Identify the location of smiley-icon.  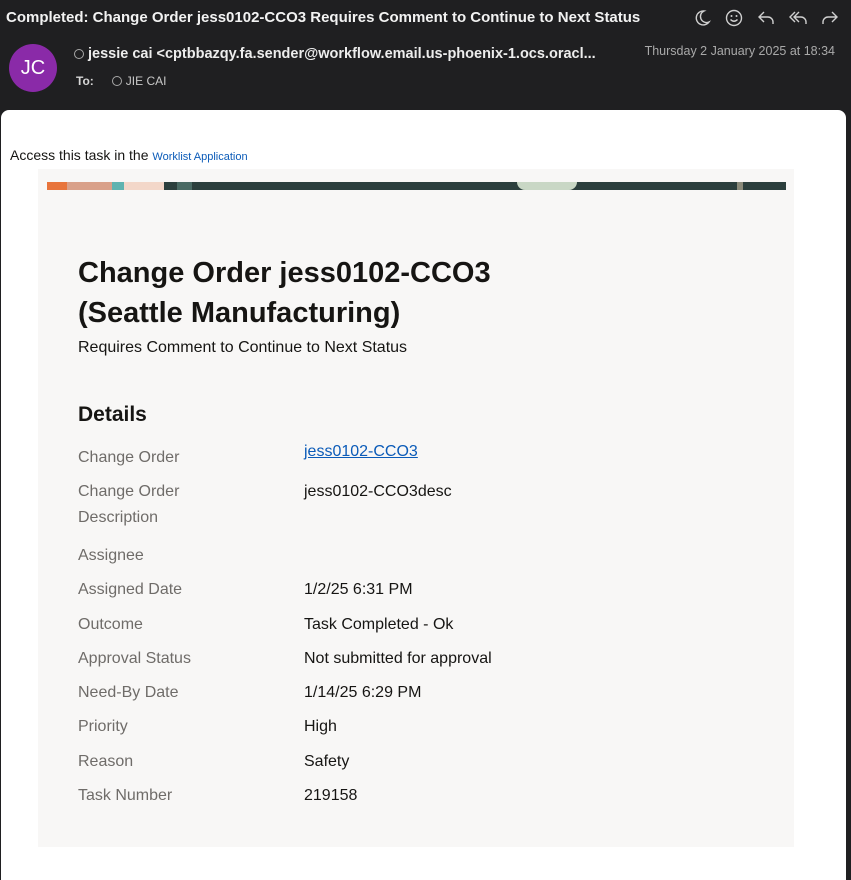
(734, 18).